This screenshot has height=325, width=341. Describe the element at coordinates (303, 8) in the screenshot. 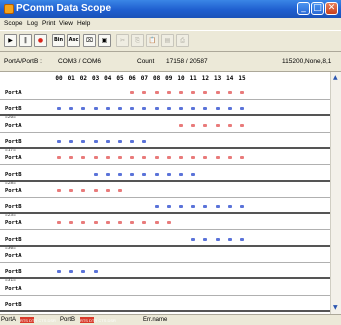

I see `minimize-button: _` at that location.